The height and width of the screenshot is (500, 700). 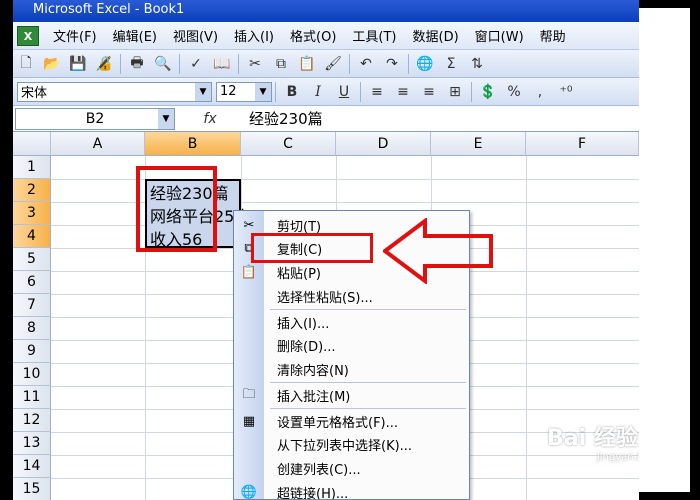 What do you see at coordinates (163, 64) in the screenshot?
I see `print-preview-icon: 🔍` at bounding box center [163, 64].